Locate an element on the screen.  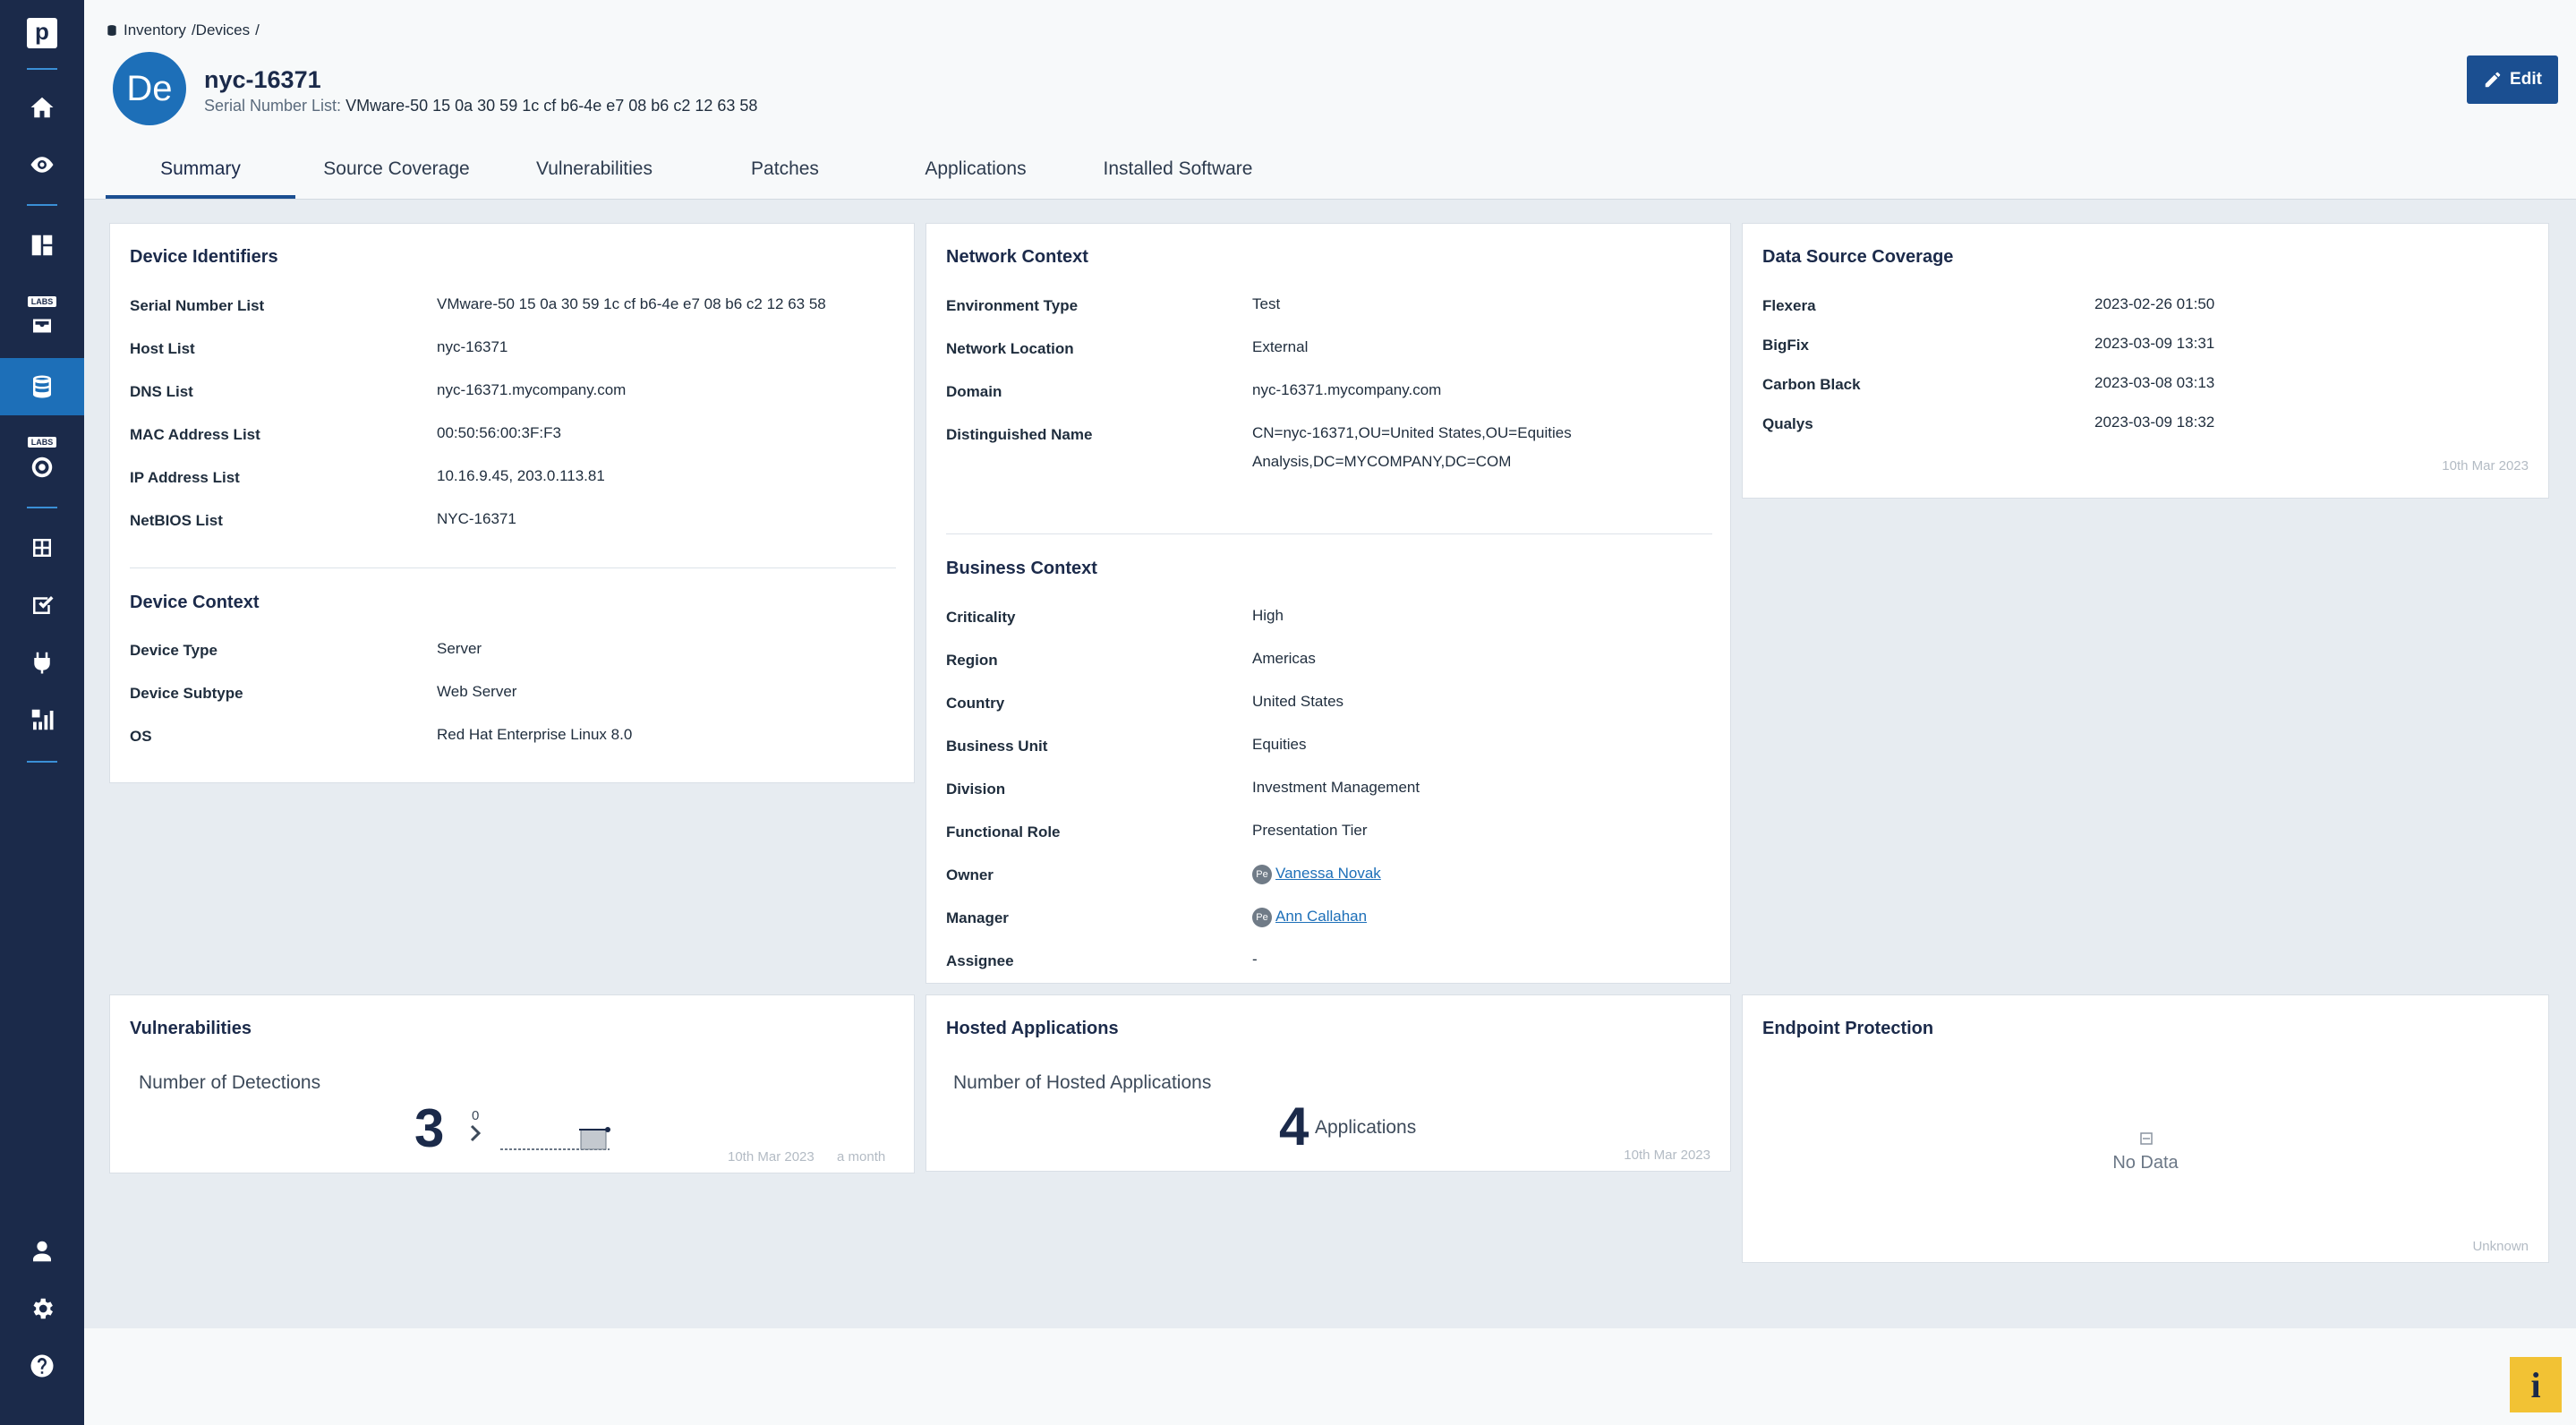
tab-source-coverage: Source Coverage is located at coordinates (396, 174).